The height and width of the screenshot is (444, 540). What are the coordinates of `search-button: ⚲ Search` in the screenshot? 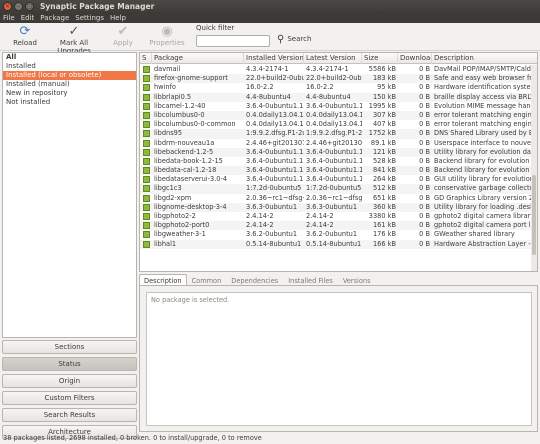 It's located at (294, 39).